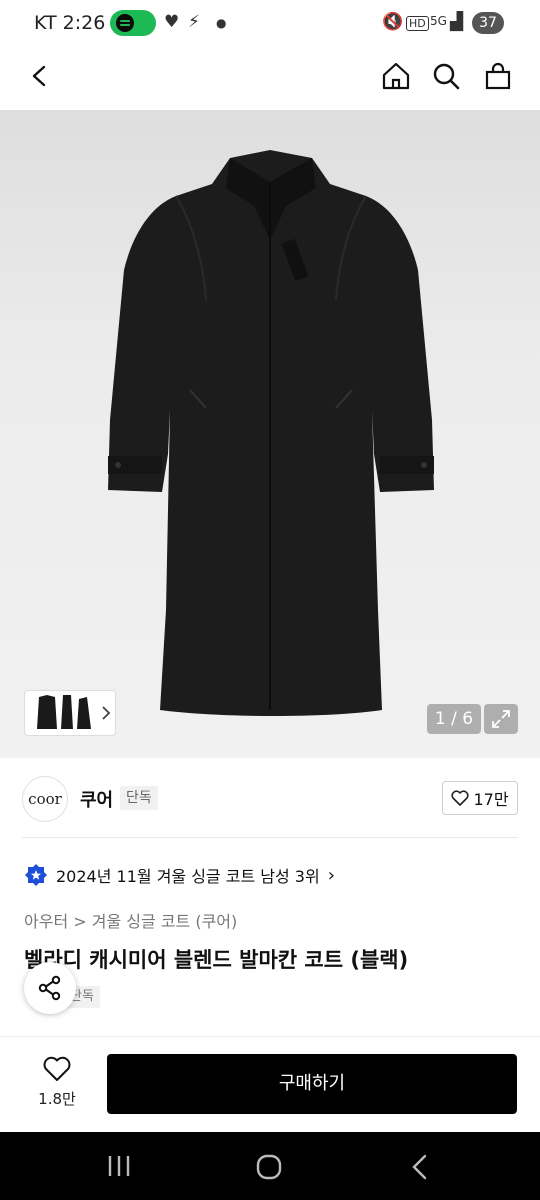 The image size is (540, 1200). Describe the element at coordinates (270, 79) in the screenshot. I see `top-header` at that location.